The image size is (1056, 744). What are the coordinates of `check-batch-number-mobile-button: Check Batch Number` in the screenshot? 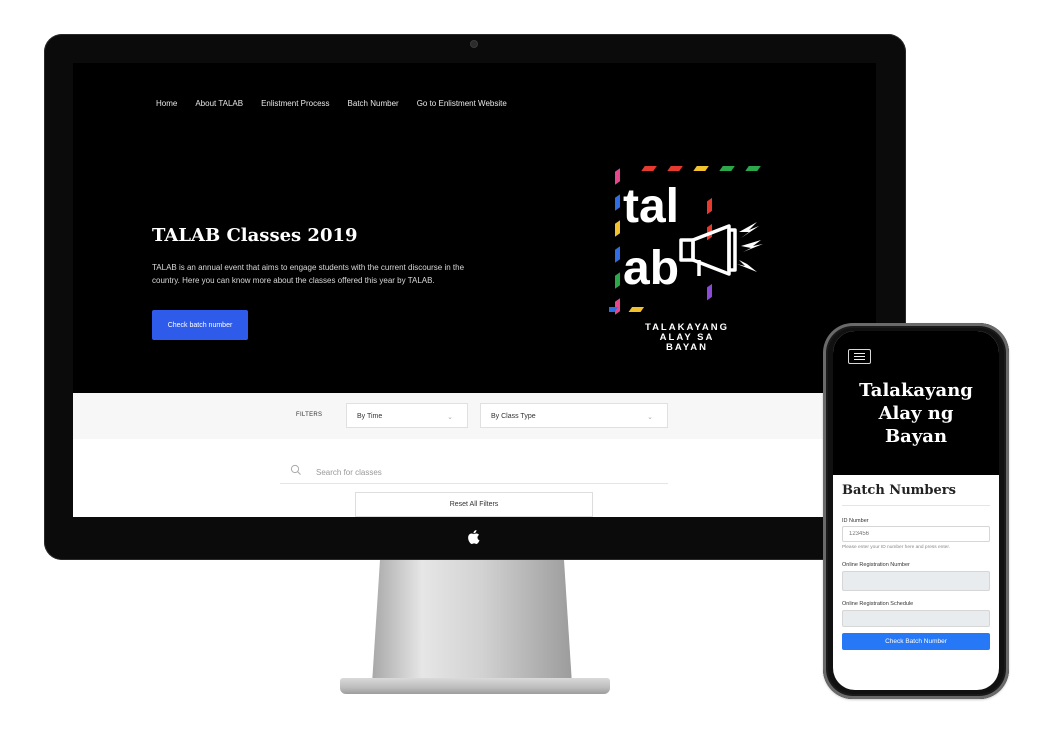 It's located at (916, 641).